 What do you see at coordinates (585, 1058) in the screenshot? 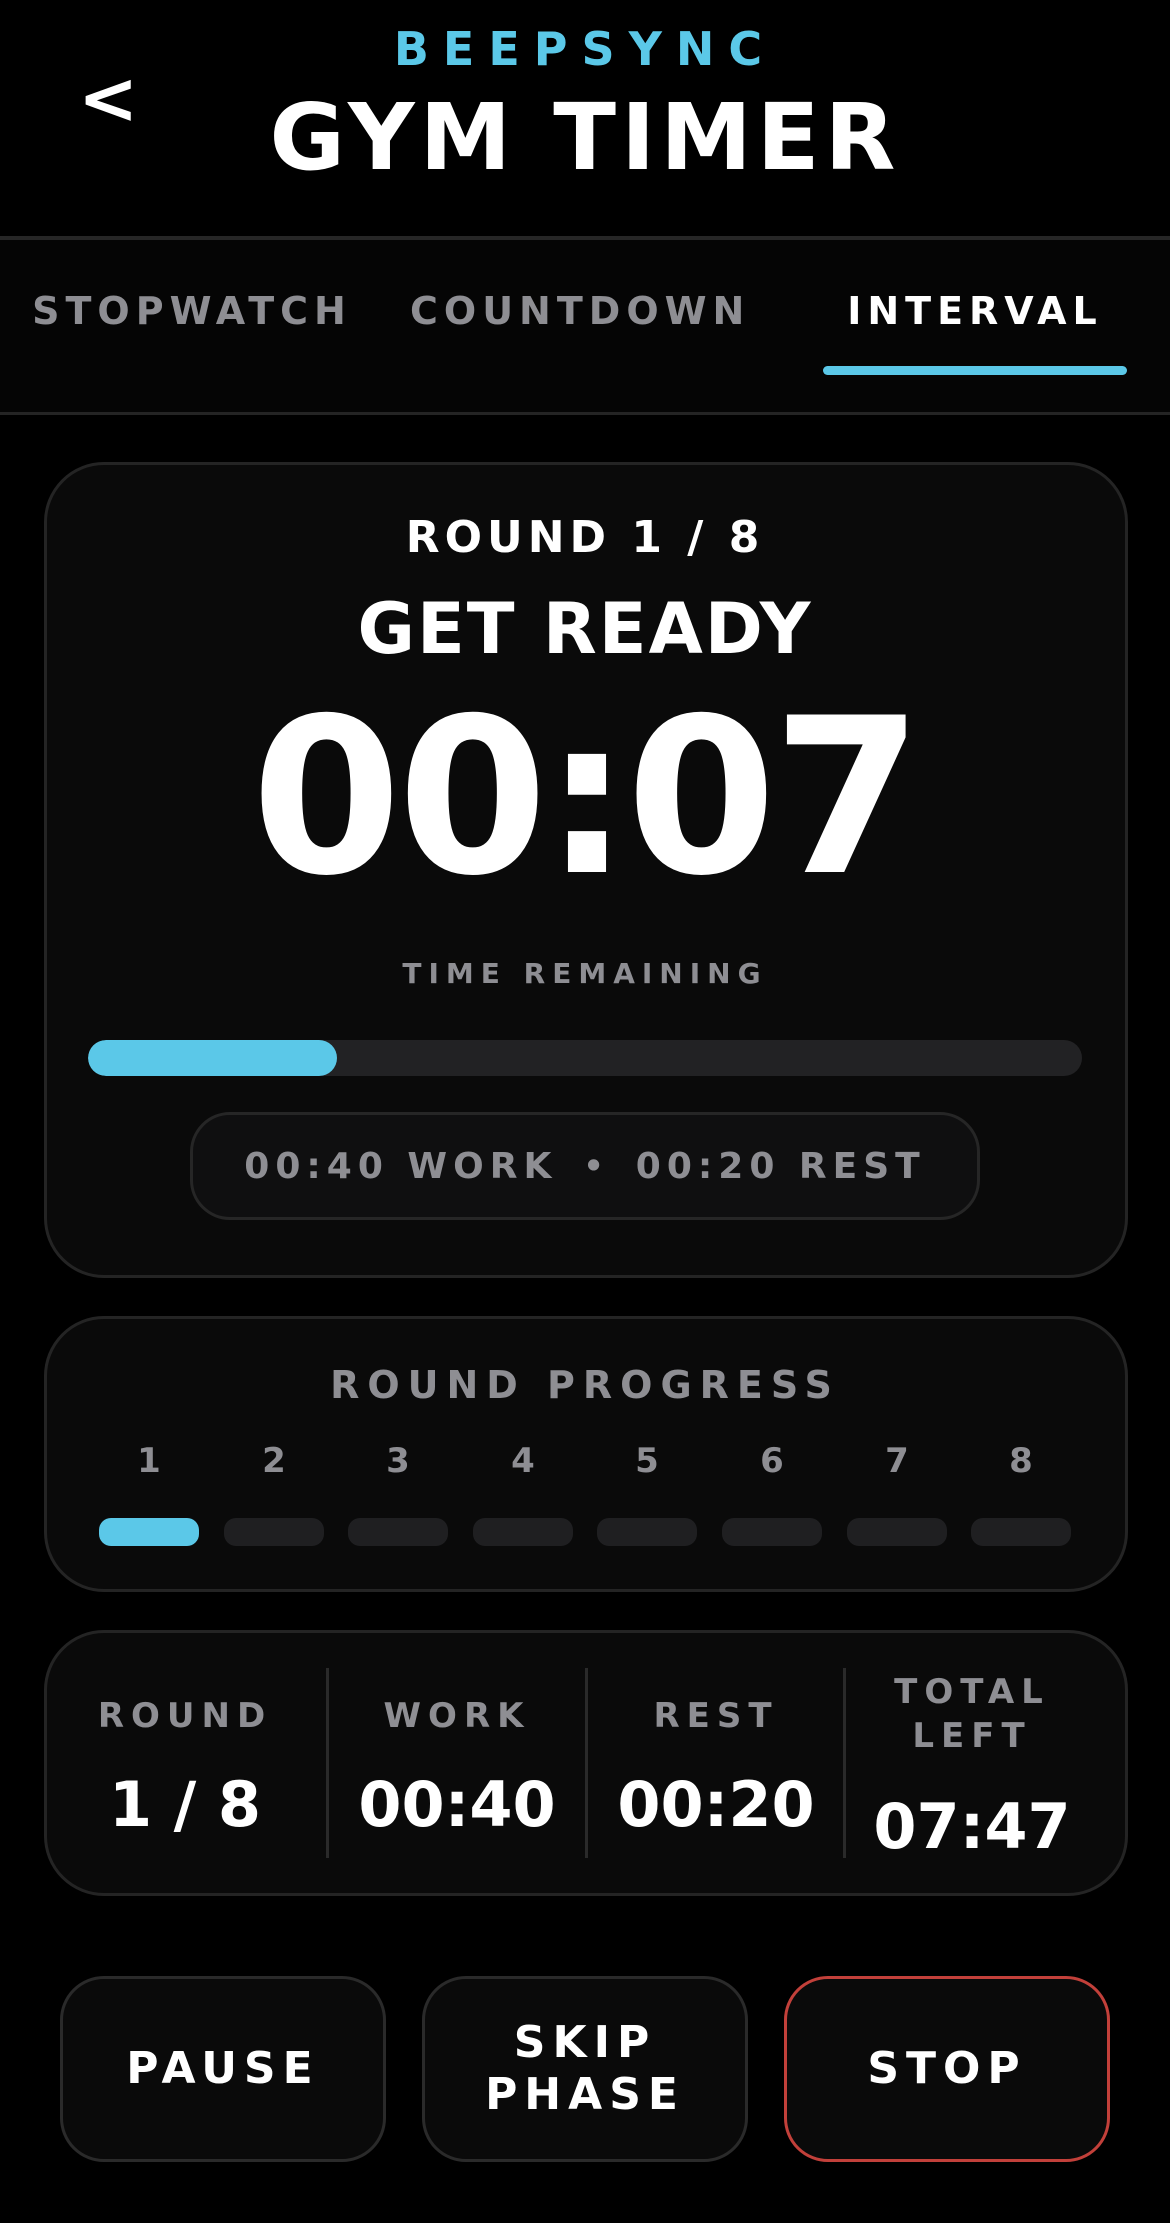
I see `phase-progress-bar` at bounding box center [585, 1058].